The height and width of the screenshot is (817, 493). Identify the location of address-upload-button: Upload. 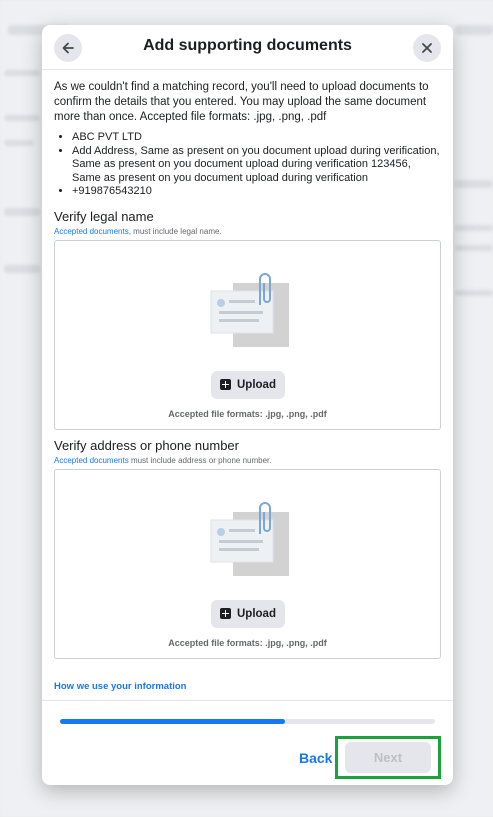
(248, 613).